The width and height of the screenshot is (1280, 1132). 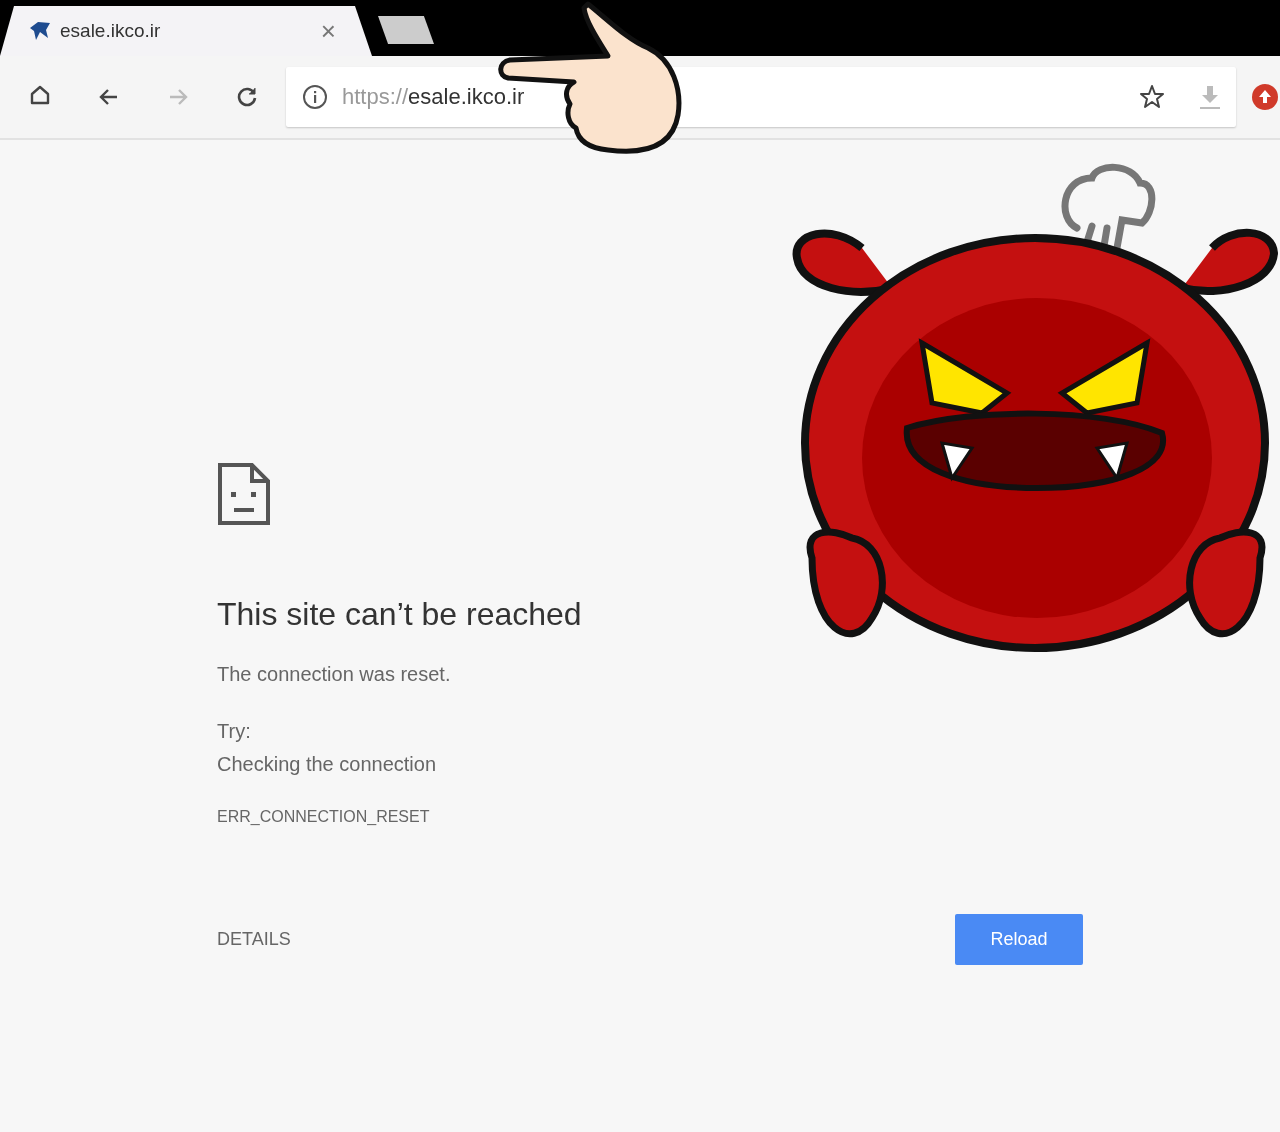 What do you see at coordinates (244, 494) in the screenshot?
I see `sad-document-icon` at bounding box center [244, 494].